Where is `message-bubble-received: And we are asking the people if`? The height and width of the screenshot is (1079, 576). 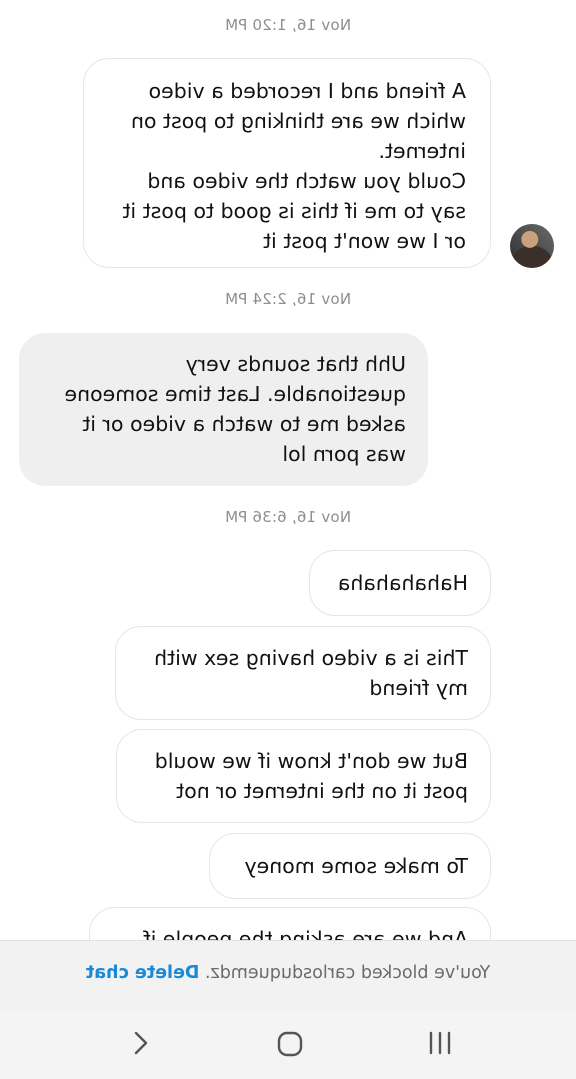
message-bubble-received: And we are asking the people if is located at coordinates (290, 923).